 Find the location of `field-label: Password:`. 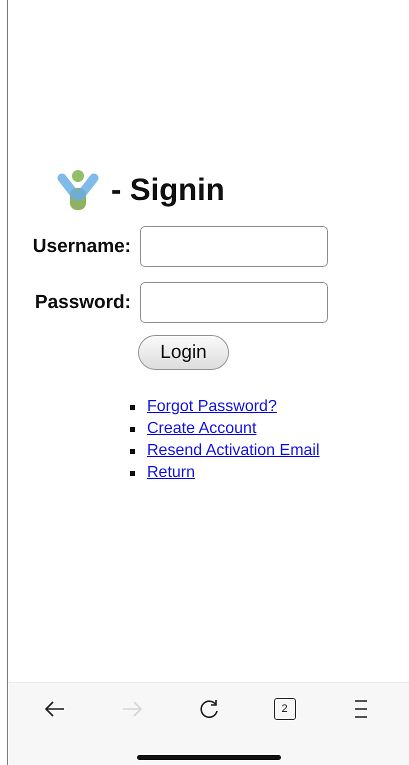

field-label: Password: is located at coordinates (82, 303).